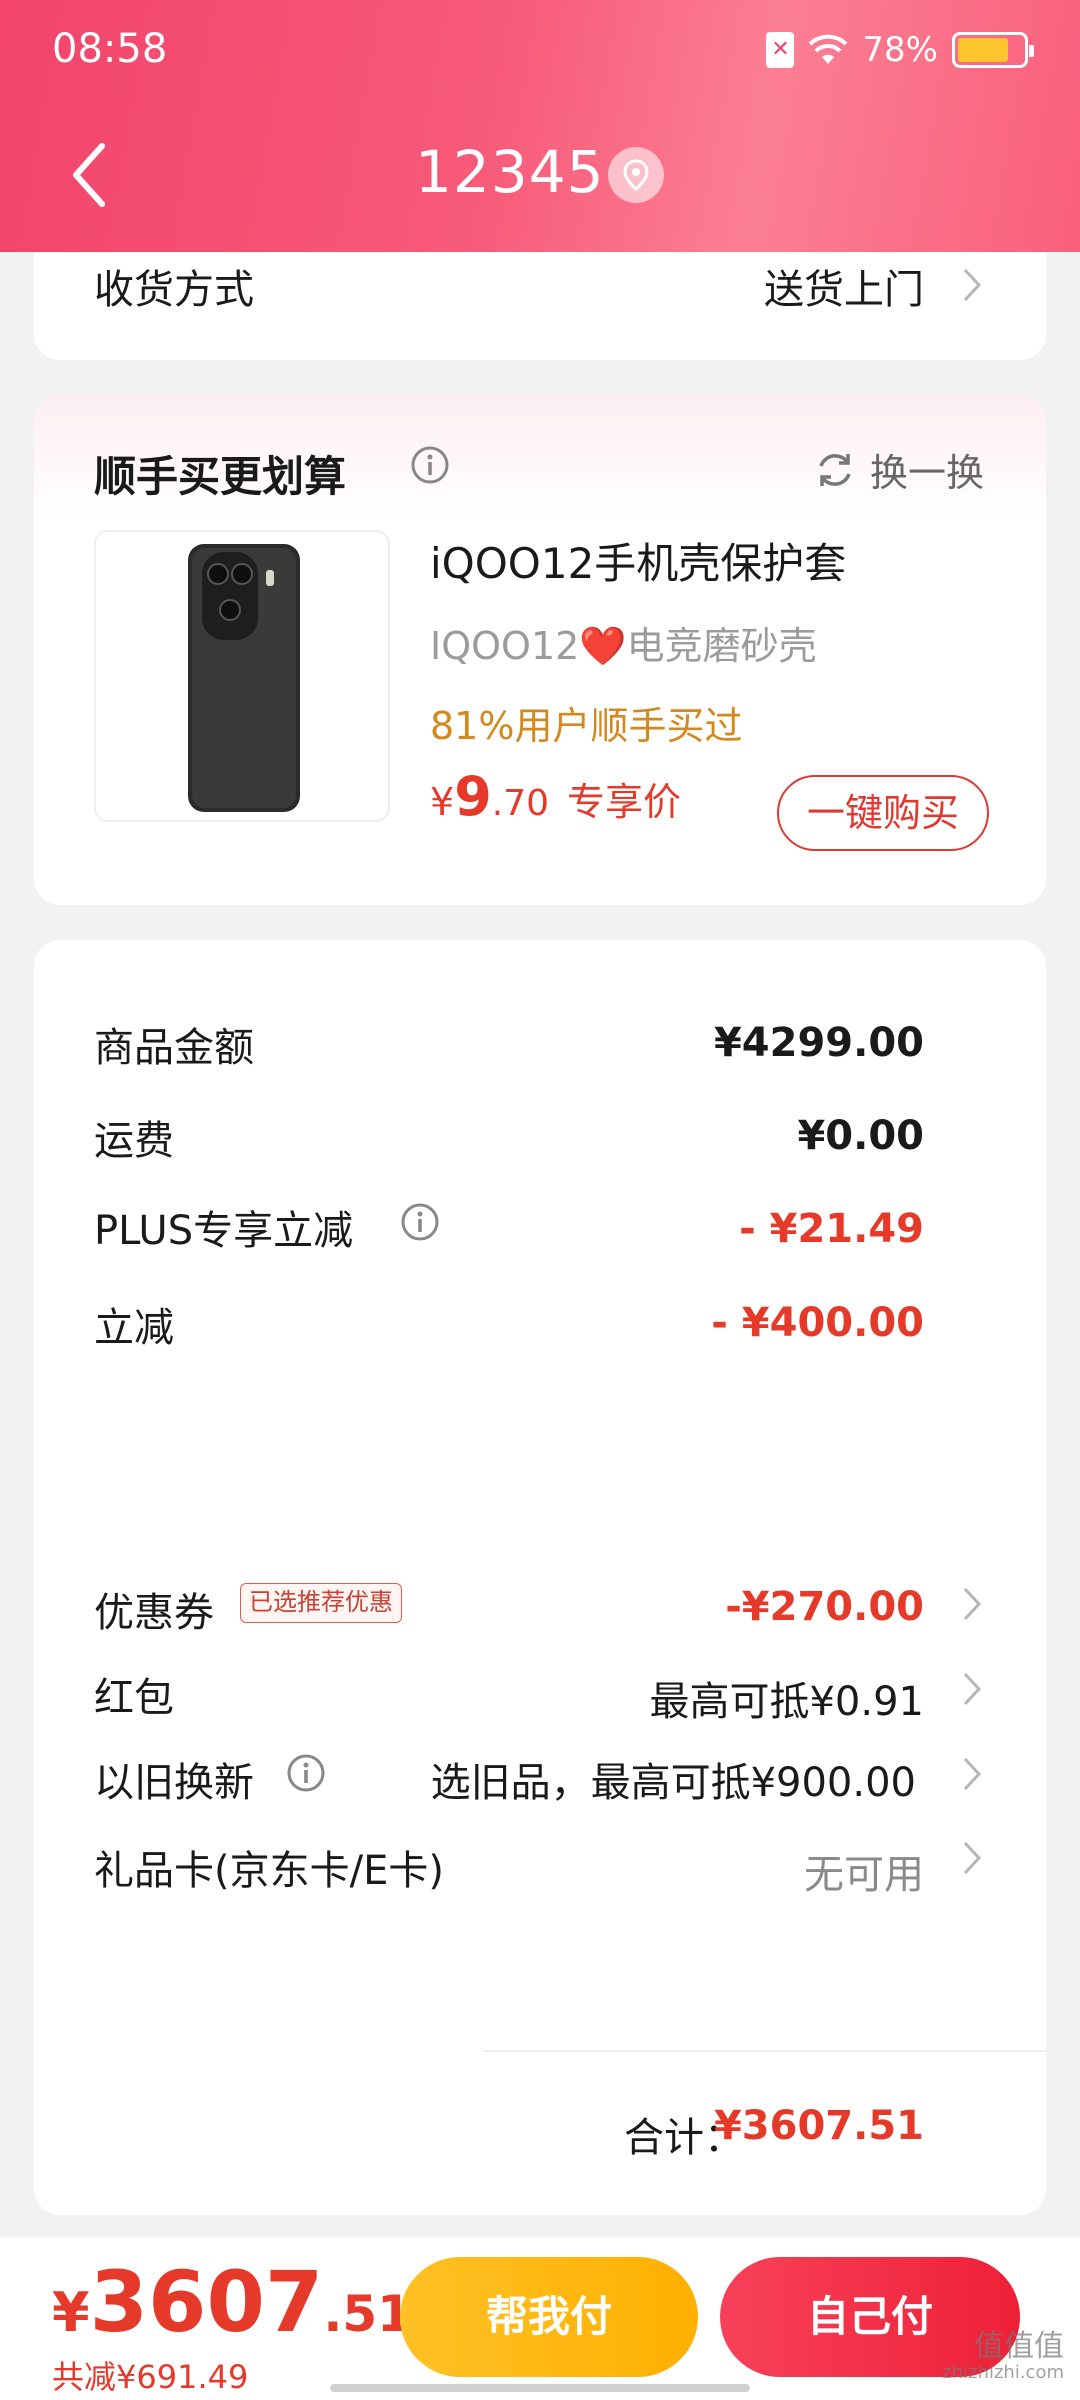 The image size is (1080, 2400). What do you see at coordinates (864, 1875) in the screenshot?
I see `gift-card-value: 无可用` at bounding box center [864, 1875].